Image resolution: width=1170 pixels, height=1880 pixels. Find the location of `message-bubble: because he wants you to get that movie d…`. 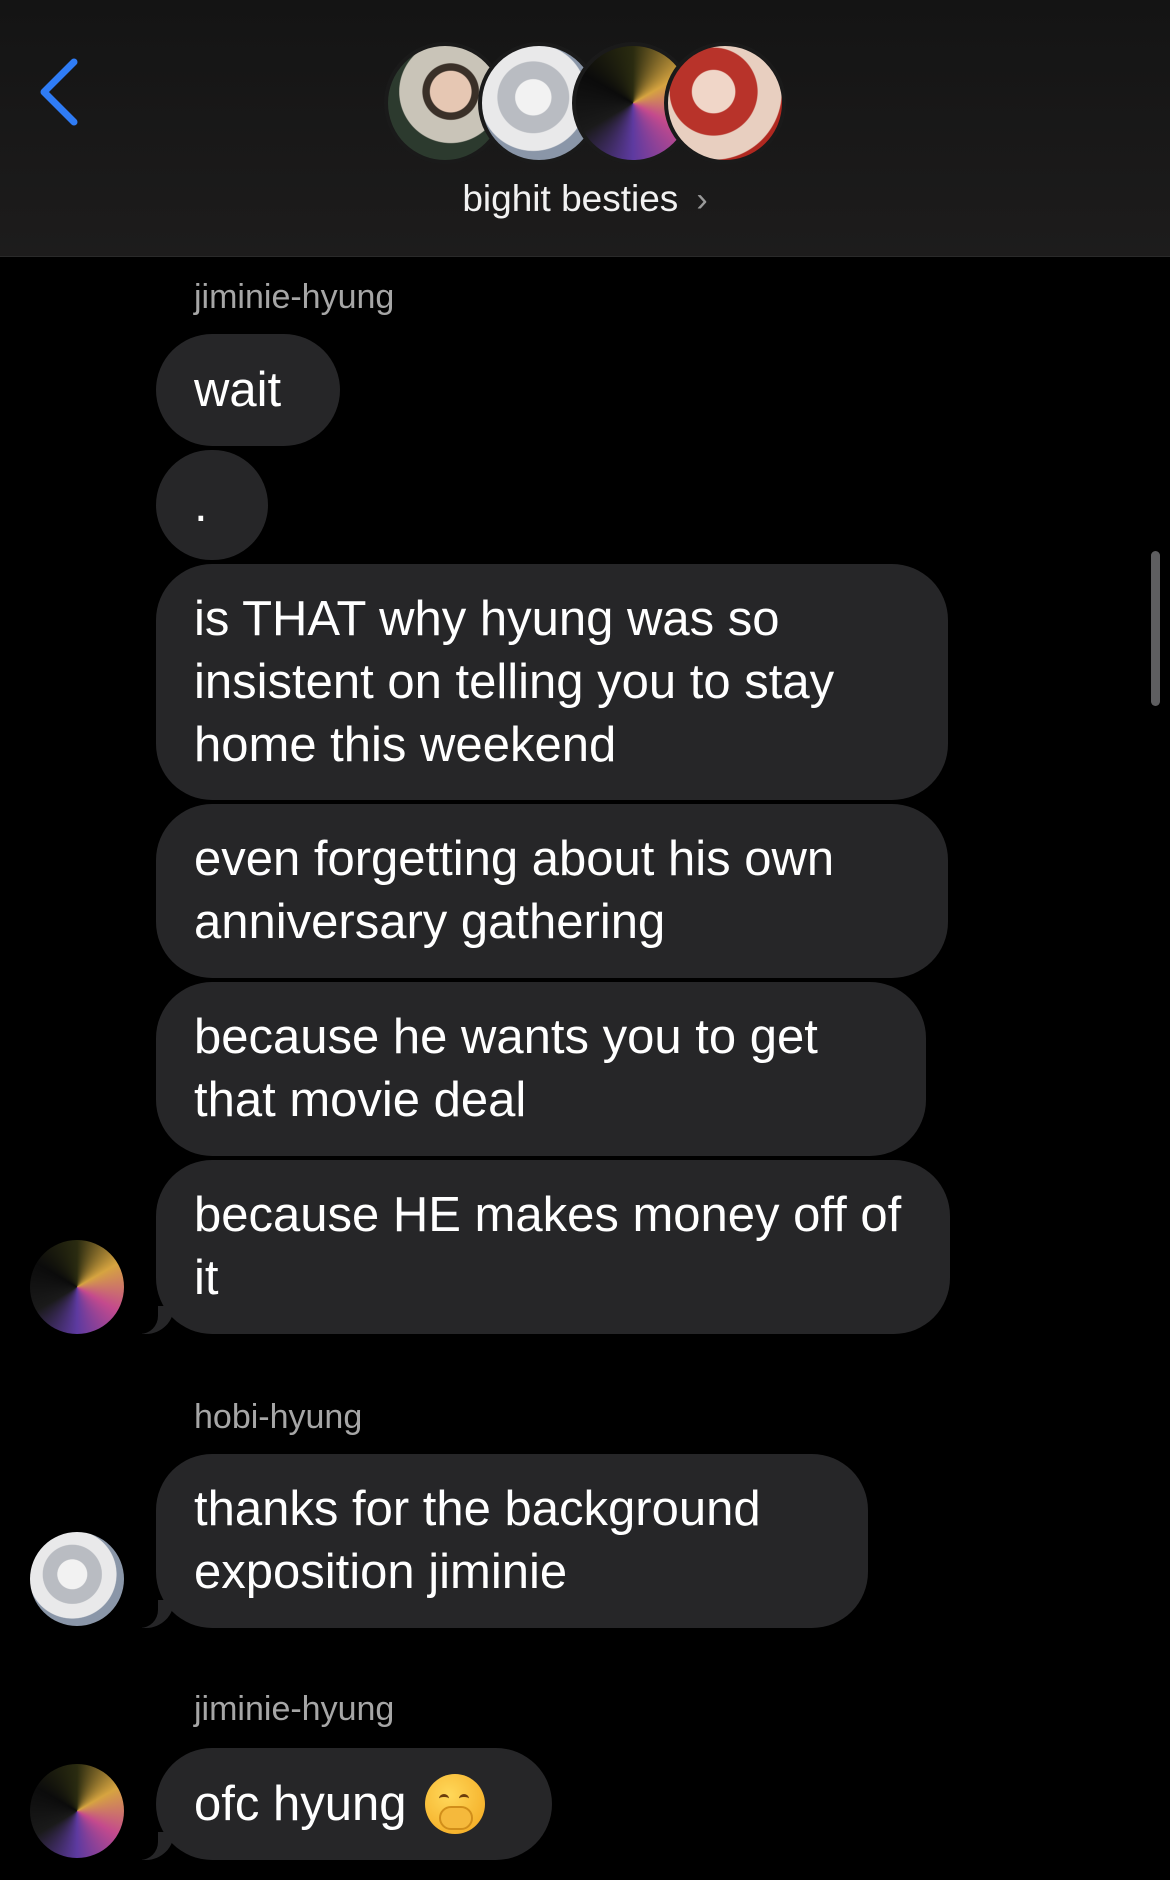

message-bubble: because he wants you to get that movie d… is located at coordinates (541, 1069).